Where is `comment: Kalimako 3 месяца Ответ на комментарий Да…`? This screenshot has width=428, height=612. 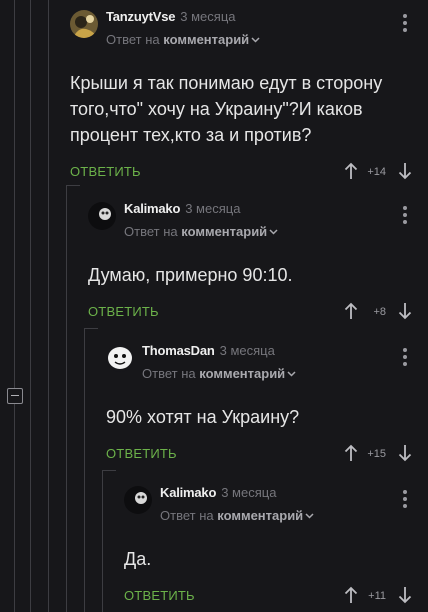 comment: Kalimako 3 месяца Ответ на комментарий Да… is located at coordinates (276, 546).